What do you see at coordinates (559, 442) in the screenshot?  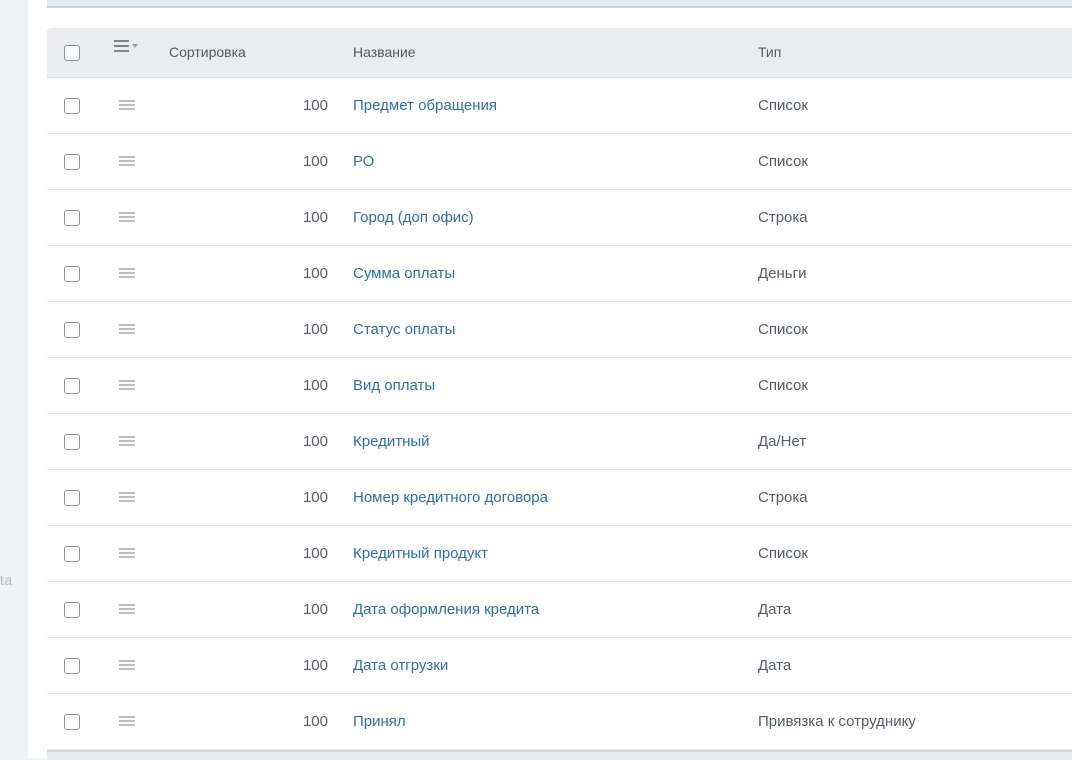 I see `table-row: 100 Кредитный Да/Нет` at bounding box center [559, 442].